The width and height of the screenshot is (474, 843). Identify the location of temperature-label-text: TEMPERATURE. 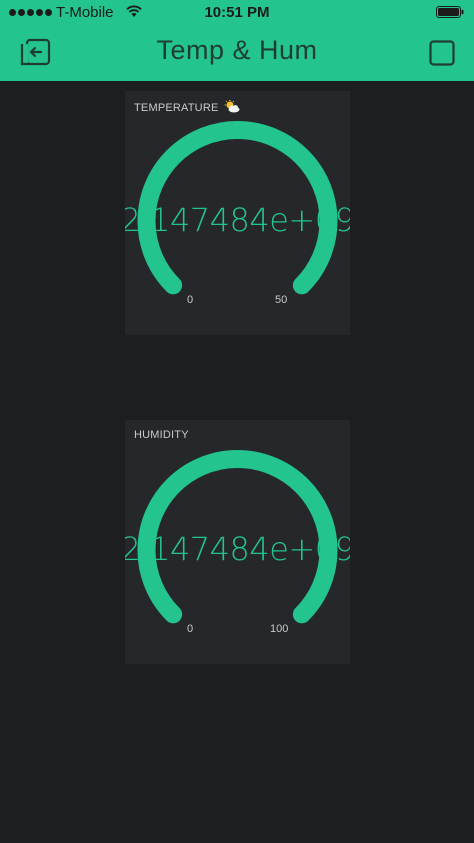
(176, 108).